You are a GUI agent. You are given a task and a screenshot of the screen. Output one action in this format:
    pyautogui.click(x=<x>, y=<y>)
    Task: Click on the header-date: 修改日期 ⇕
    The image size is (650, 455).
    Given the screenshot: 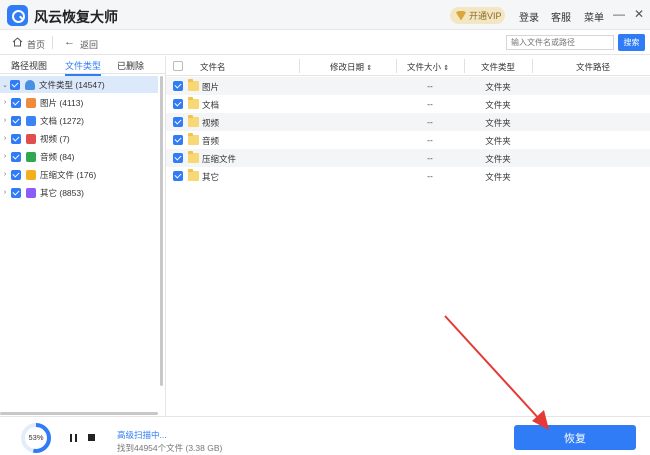 What is the action you would take?
    pyautogui.click(x=351, y=67)
    